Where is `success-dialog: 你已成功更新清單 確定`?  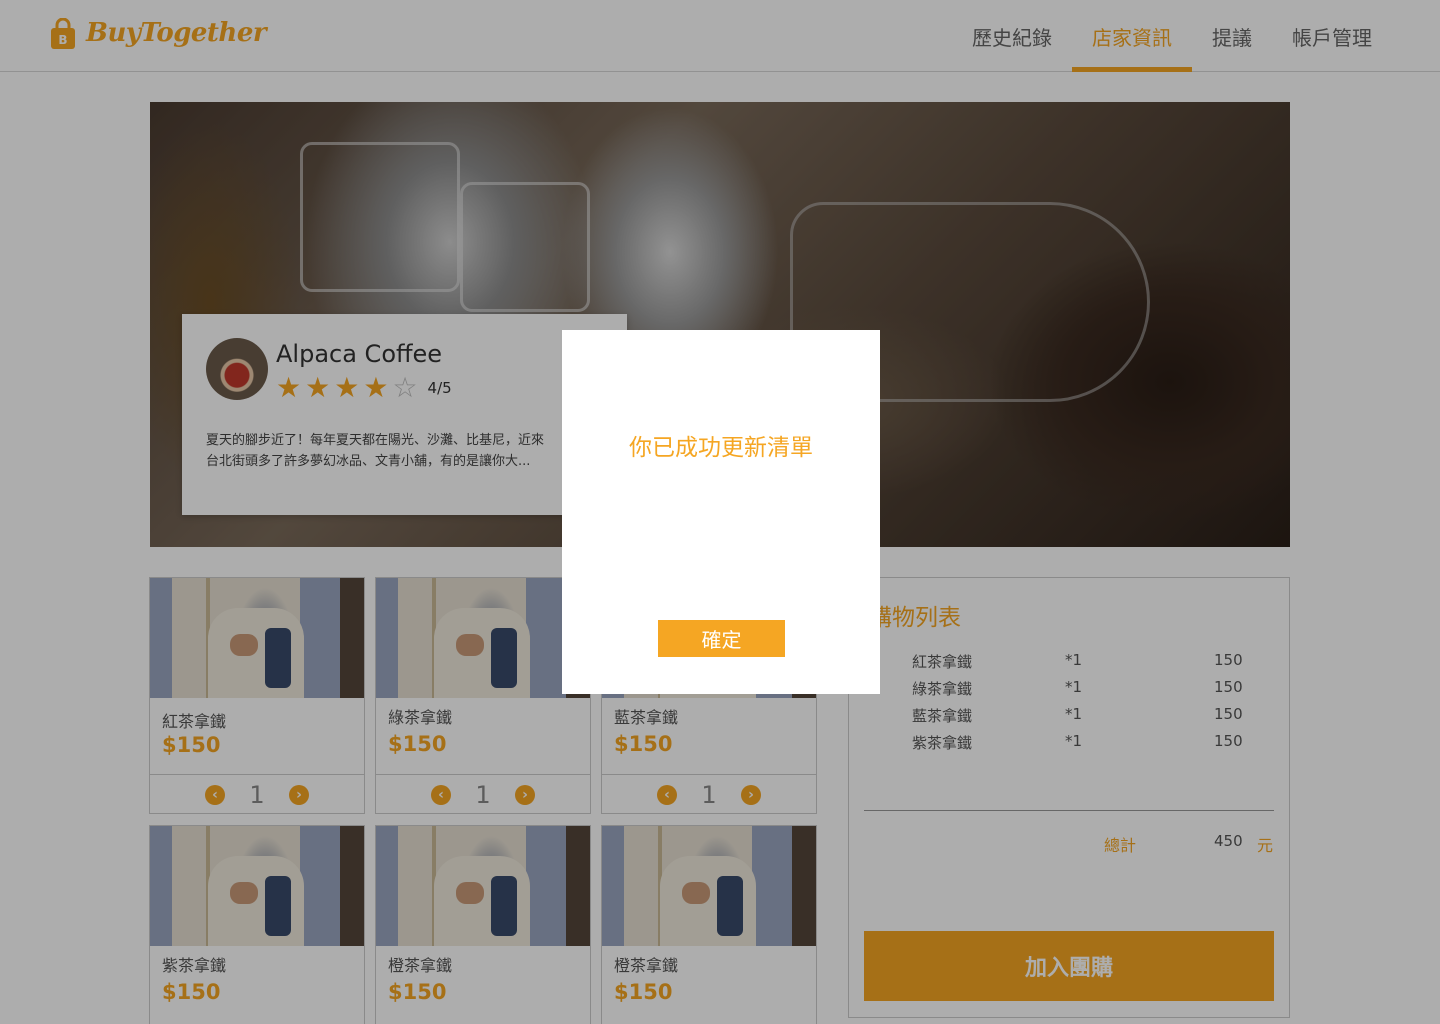 success-dialog: 你已成功更新清單 確定 is located at coordinates (721, 512).